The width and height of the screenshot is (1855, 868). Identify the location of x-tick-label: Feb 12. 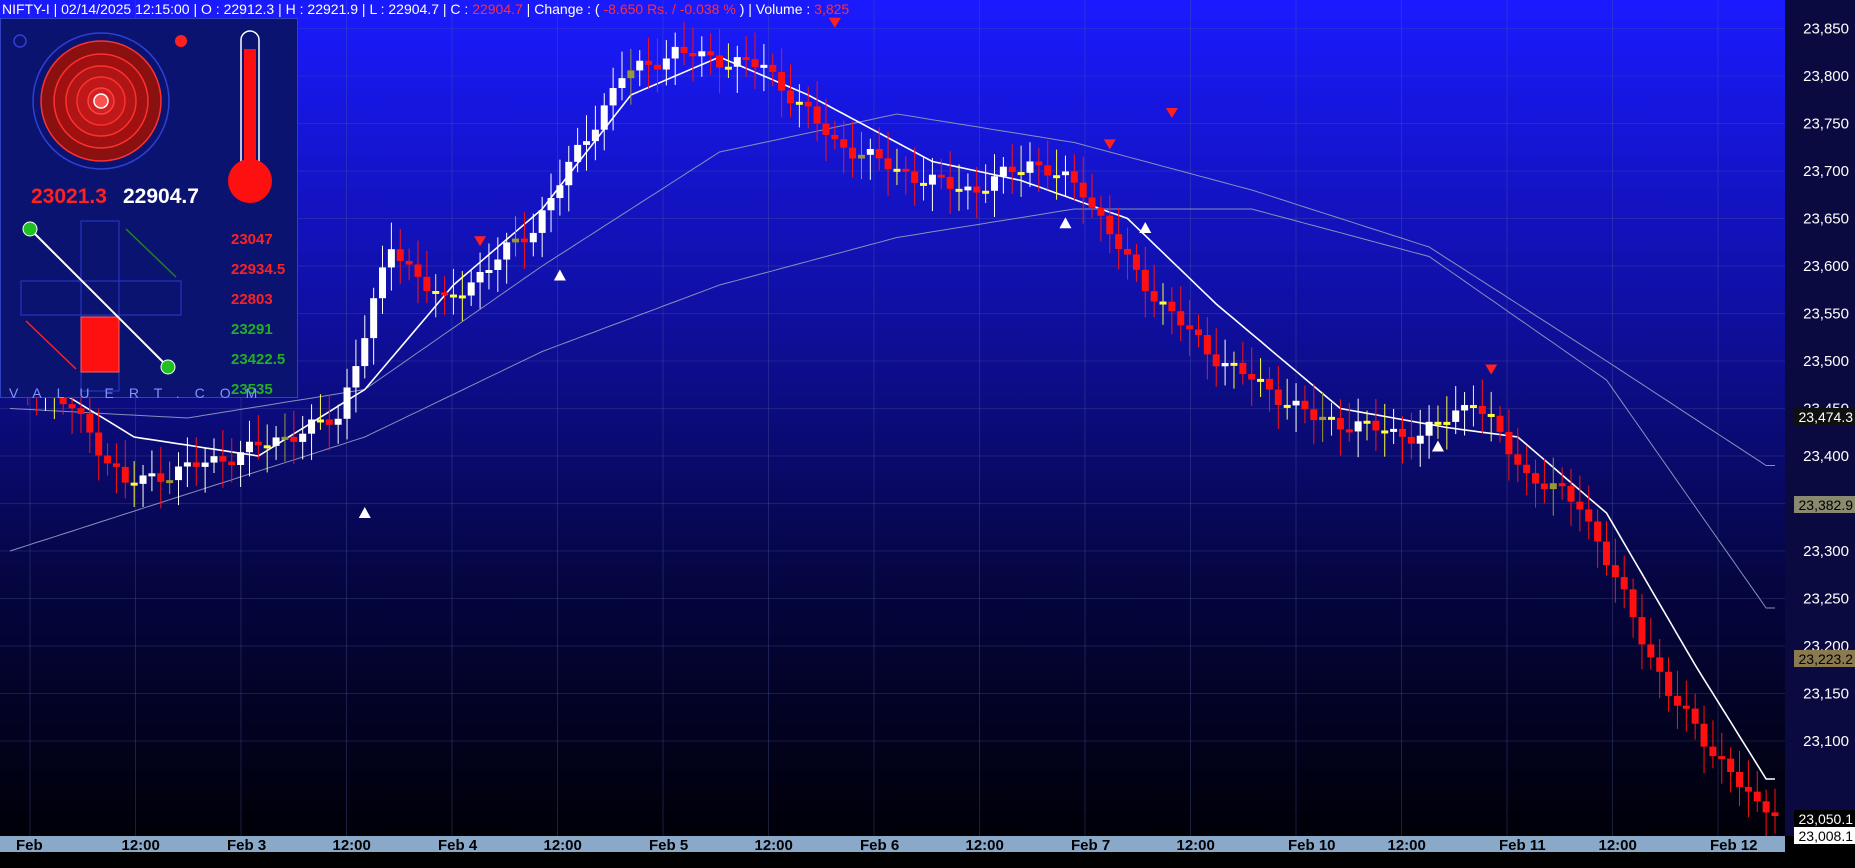
(1734, 845).